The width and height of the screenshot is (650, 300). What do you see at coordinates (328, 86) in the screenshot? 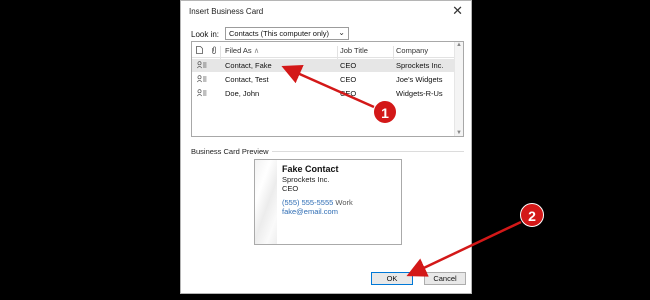
I see `arrow-to-contact` at bounding box center [328, 86].